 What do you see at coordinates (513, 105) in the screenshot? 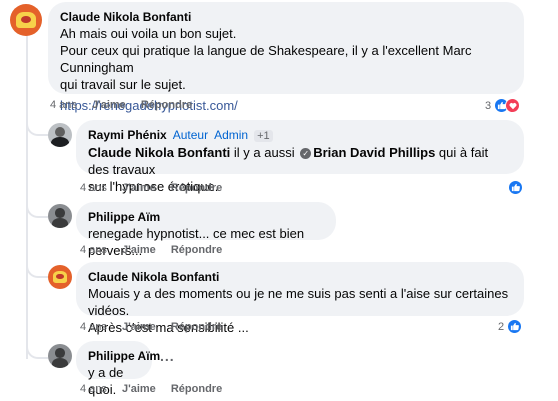
I see `heart-icon` at bounding box center [513, 105].